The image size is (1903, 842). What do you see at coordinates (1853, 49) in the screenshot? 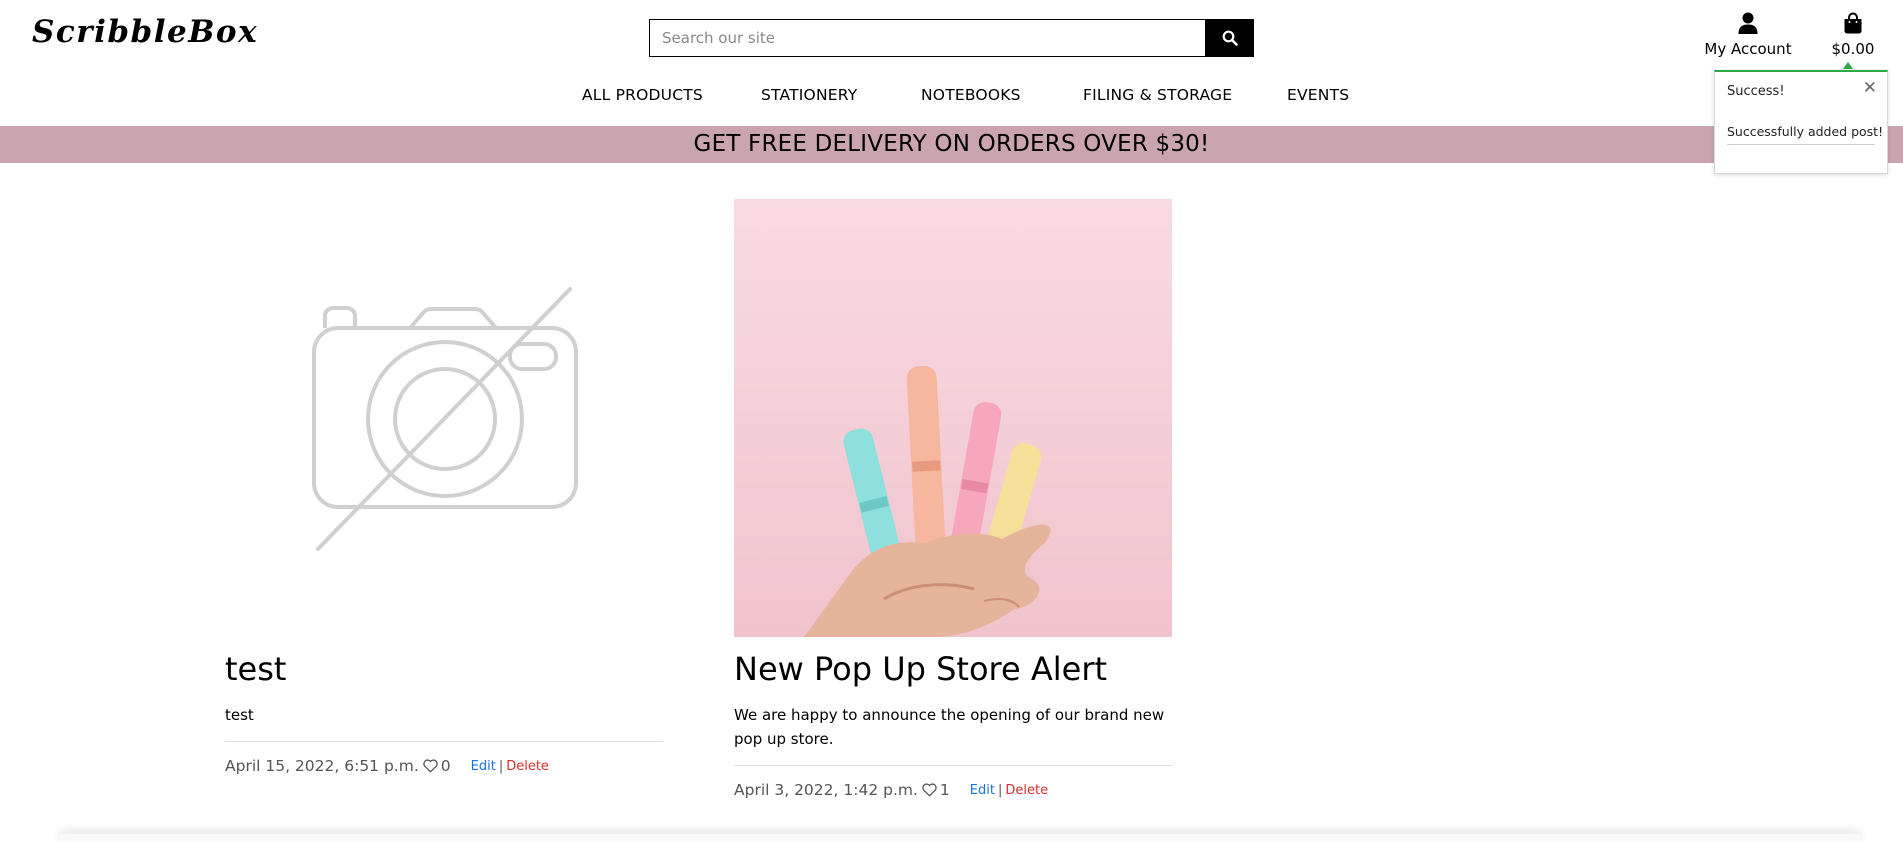
I see `cart-total: $0.00` at bounding box center [1853, 49].